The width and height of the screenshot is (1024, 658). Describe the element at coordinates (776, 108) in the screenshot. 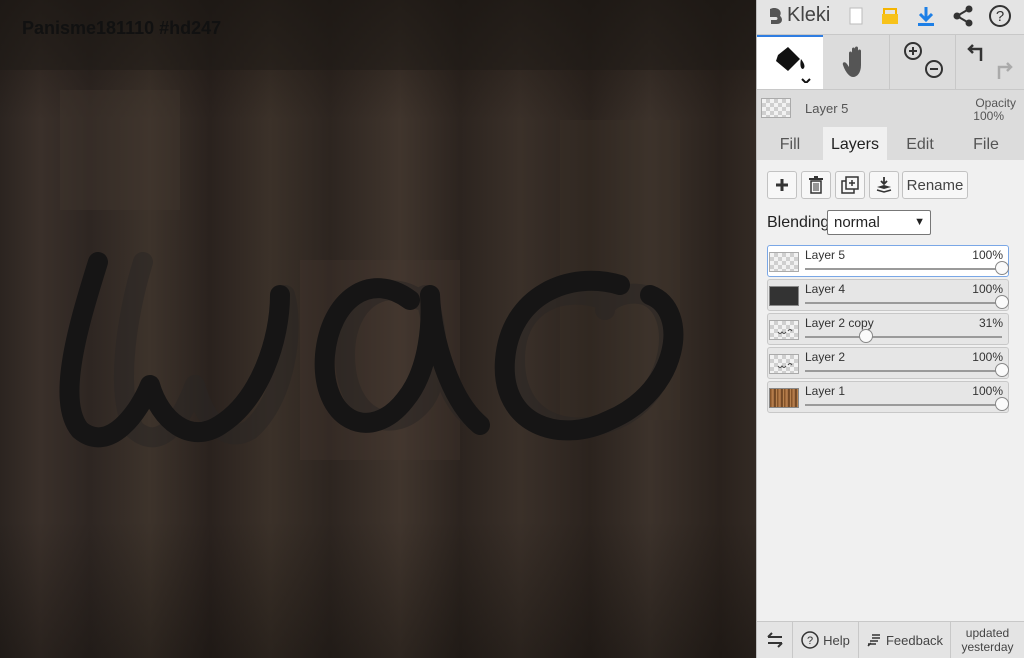

I see `current-layer-thumbnail` at that location.